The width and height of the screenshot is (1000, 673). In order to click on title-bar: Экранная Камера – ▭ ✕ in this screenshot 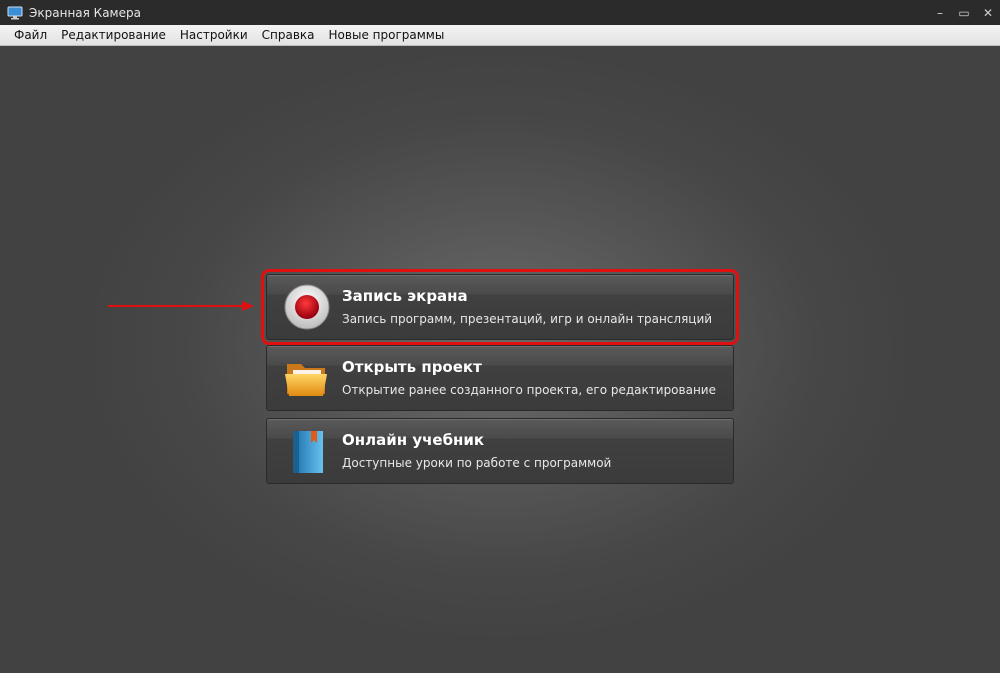, I will do `click(500, 12)`.